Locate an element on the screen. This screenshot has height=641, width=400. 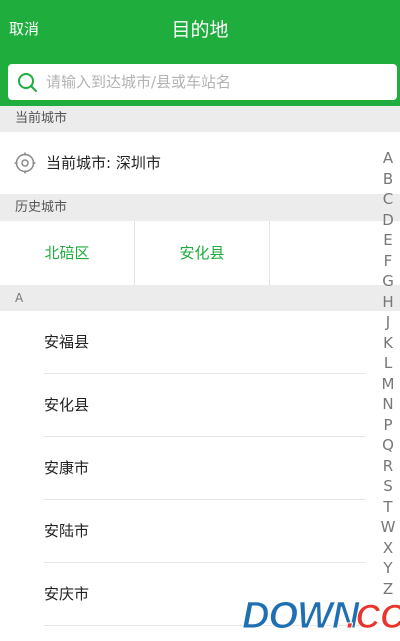
city-name: 安庆市 is located at coordinates (67, 594).